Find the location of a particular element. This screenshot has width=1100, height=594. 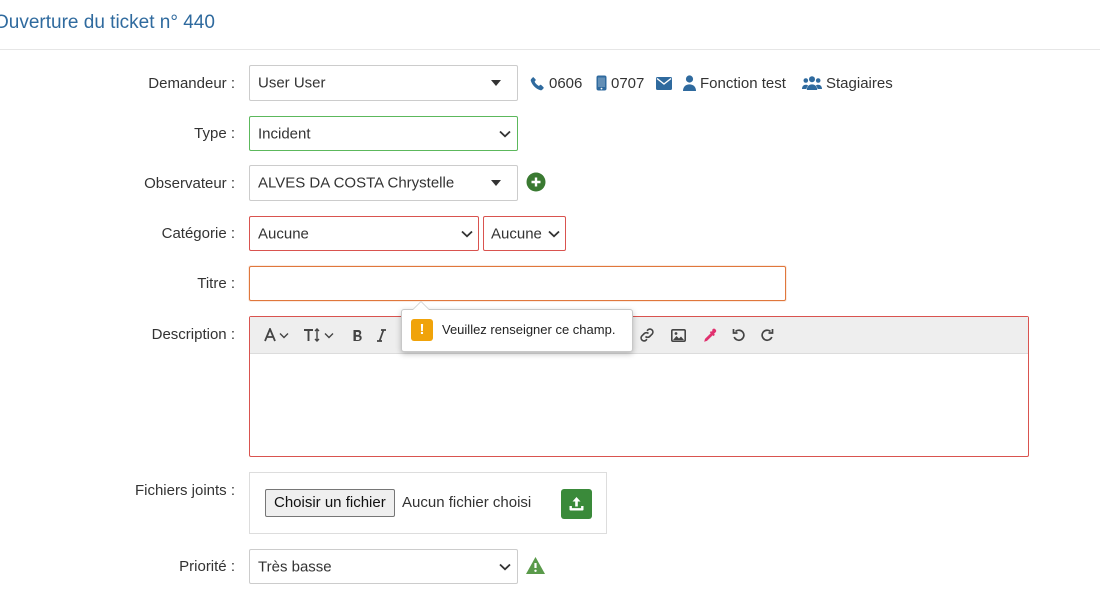

title-input is located at coordinates (517, 283).